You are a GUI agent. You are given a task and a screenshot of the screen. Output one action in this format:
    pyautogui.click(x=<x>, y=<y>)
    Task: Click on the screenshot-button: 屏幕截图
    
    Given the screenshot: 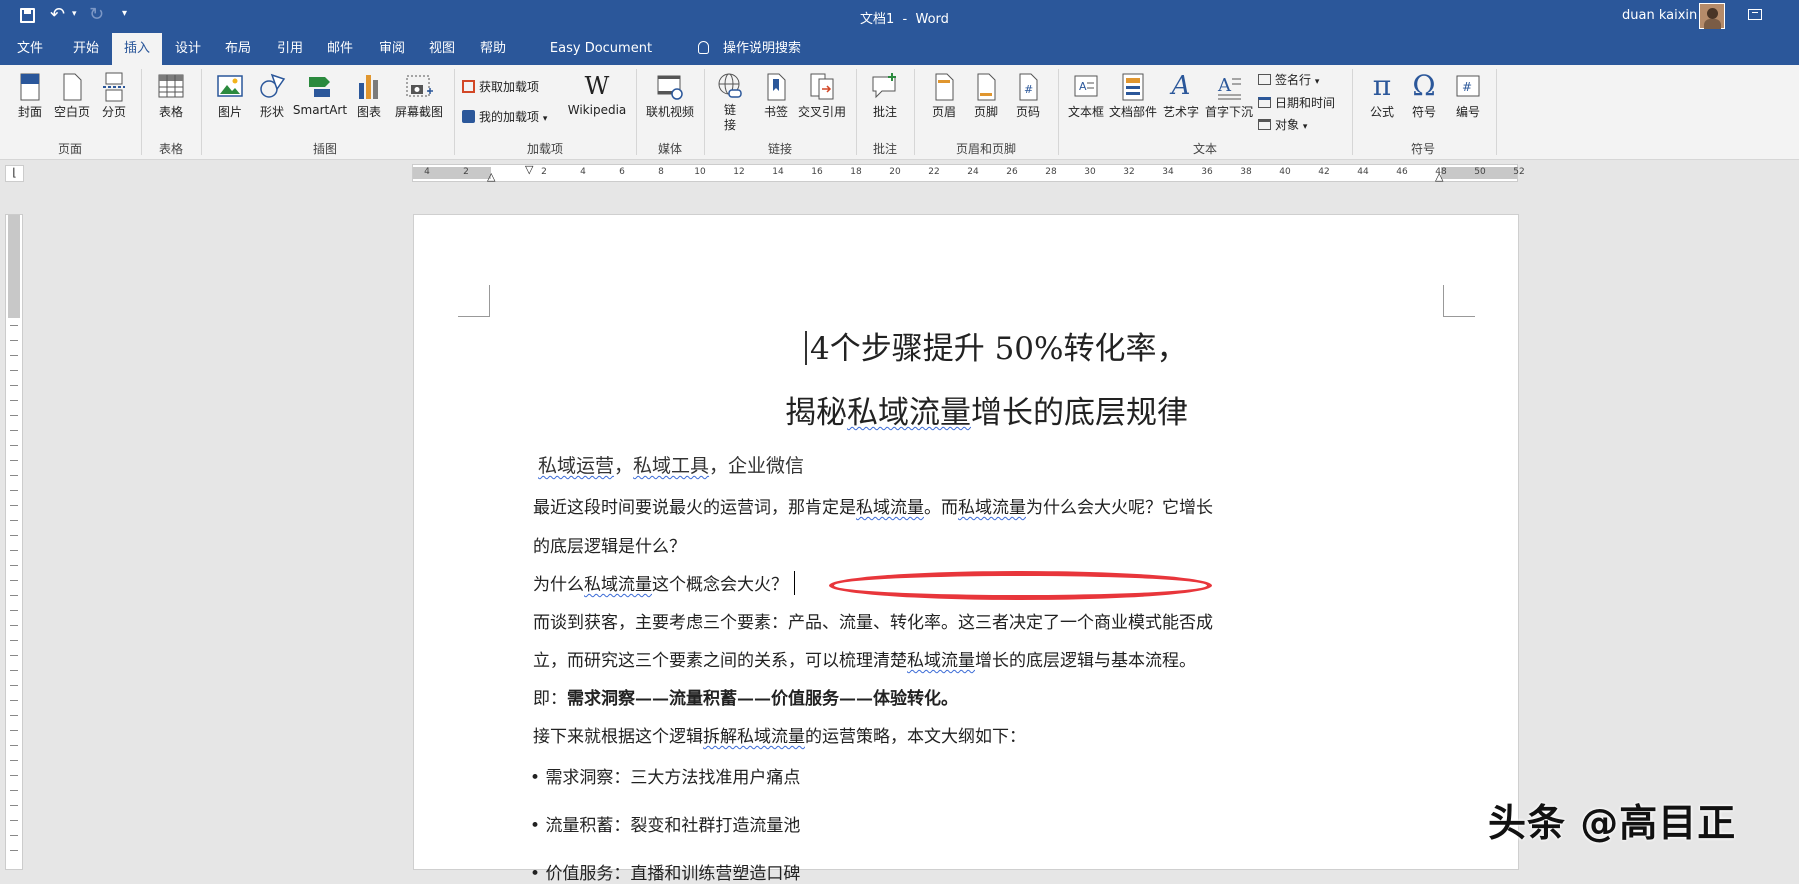 What is the action you would take?
    pyautogui.click(x=419, y=95)
    